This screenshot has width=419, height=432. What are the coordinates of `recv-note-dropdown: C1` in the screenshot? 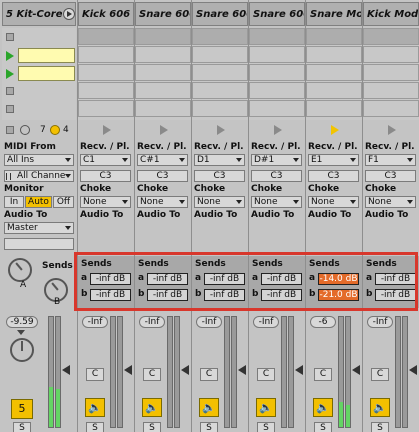 It's located at (105, 160).